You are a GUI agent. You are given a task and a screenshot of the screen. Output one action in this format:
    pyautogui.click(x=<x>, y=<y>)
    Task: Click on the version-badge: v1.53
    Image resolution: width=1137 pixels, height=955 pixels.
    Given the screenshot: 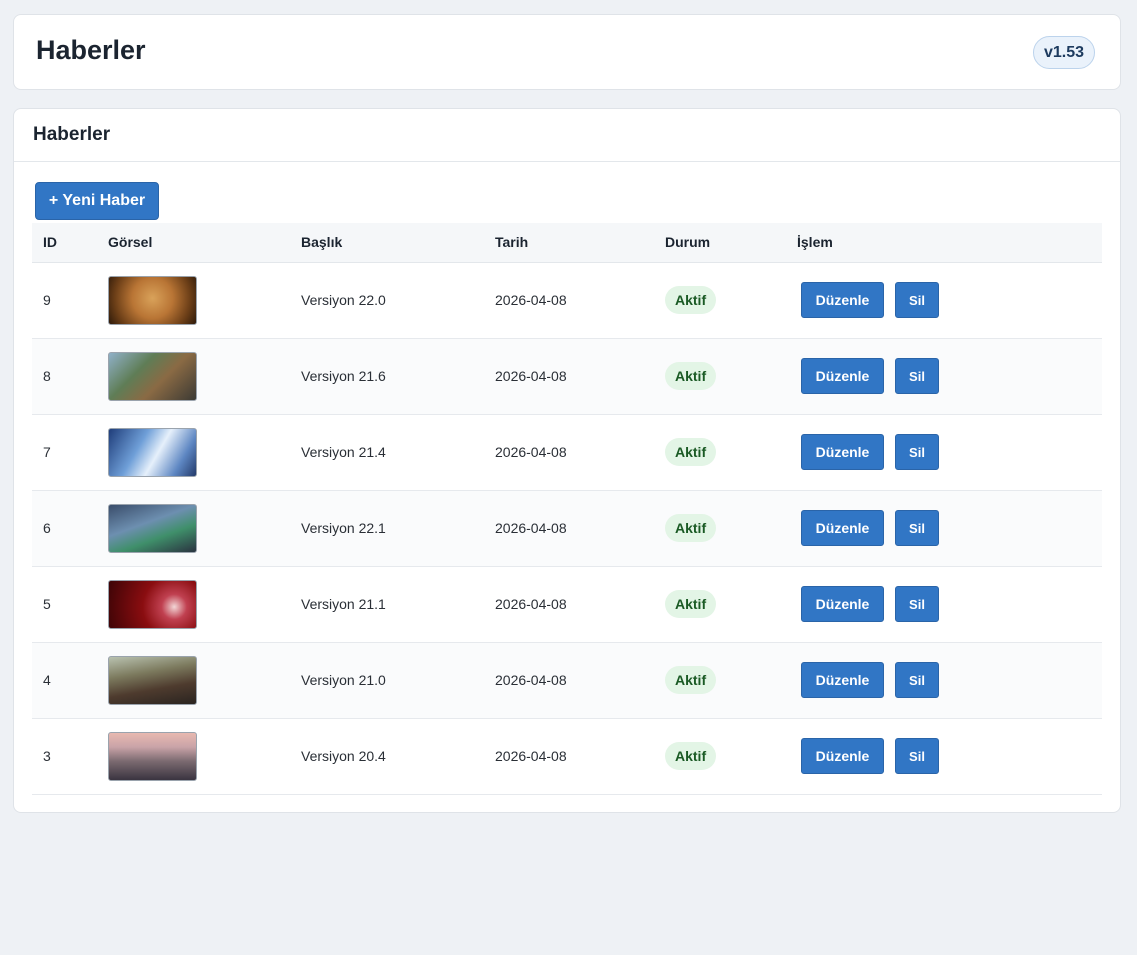 What is the action you would take?
    pyautogui.click(x=1063, y=52)
    